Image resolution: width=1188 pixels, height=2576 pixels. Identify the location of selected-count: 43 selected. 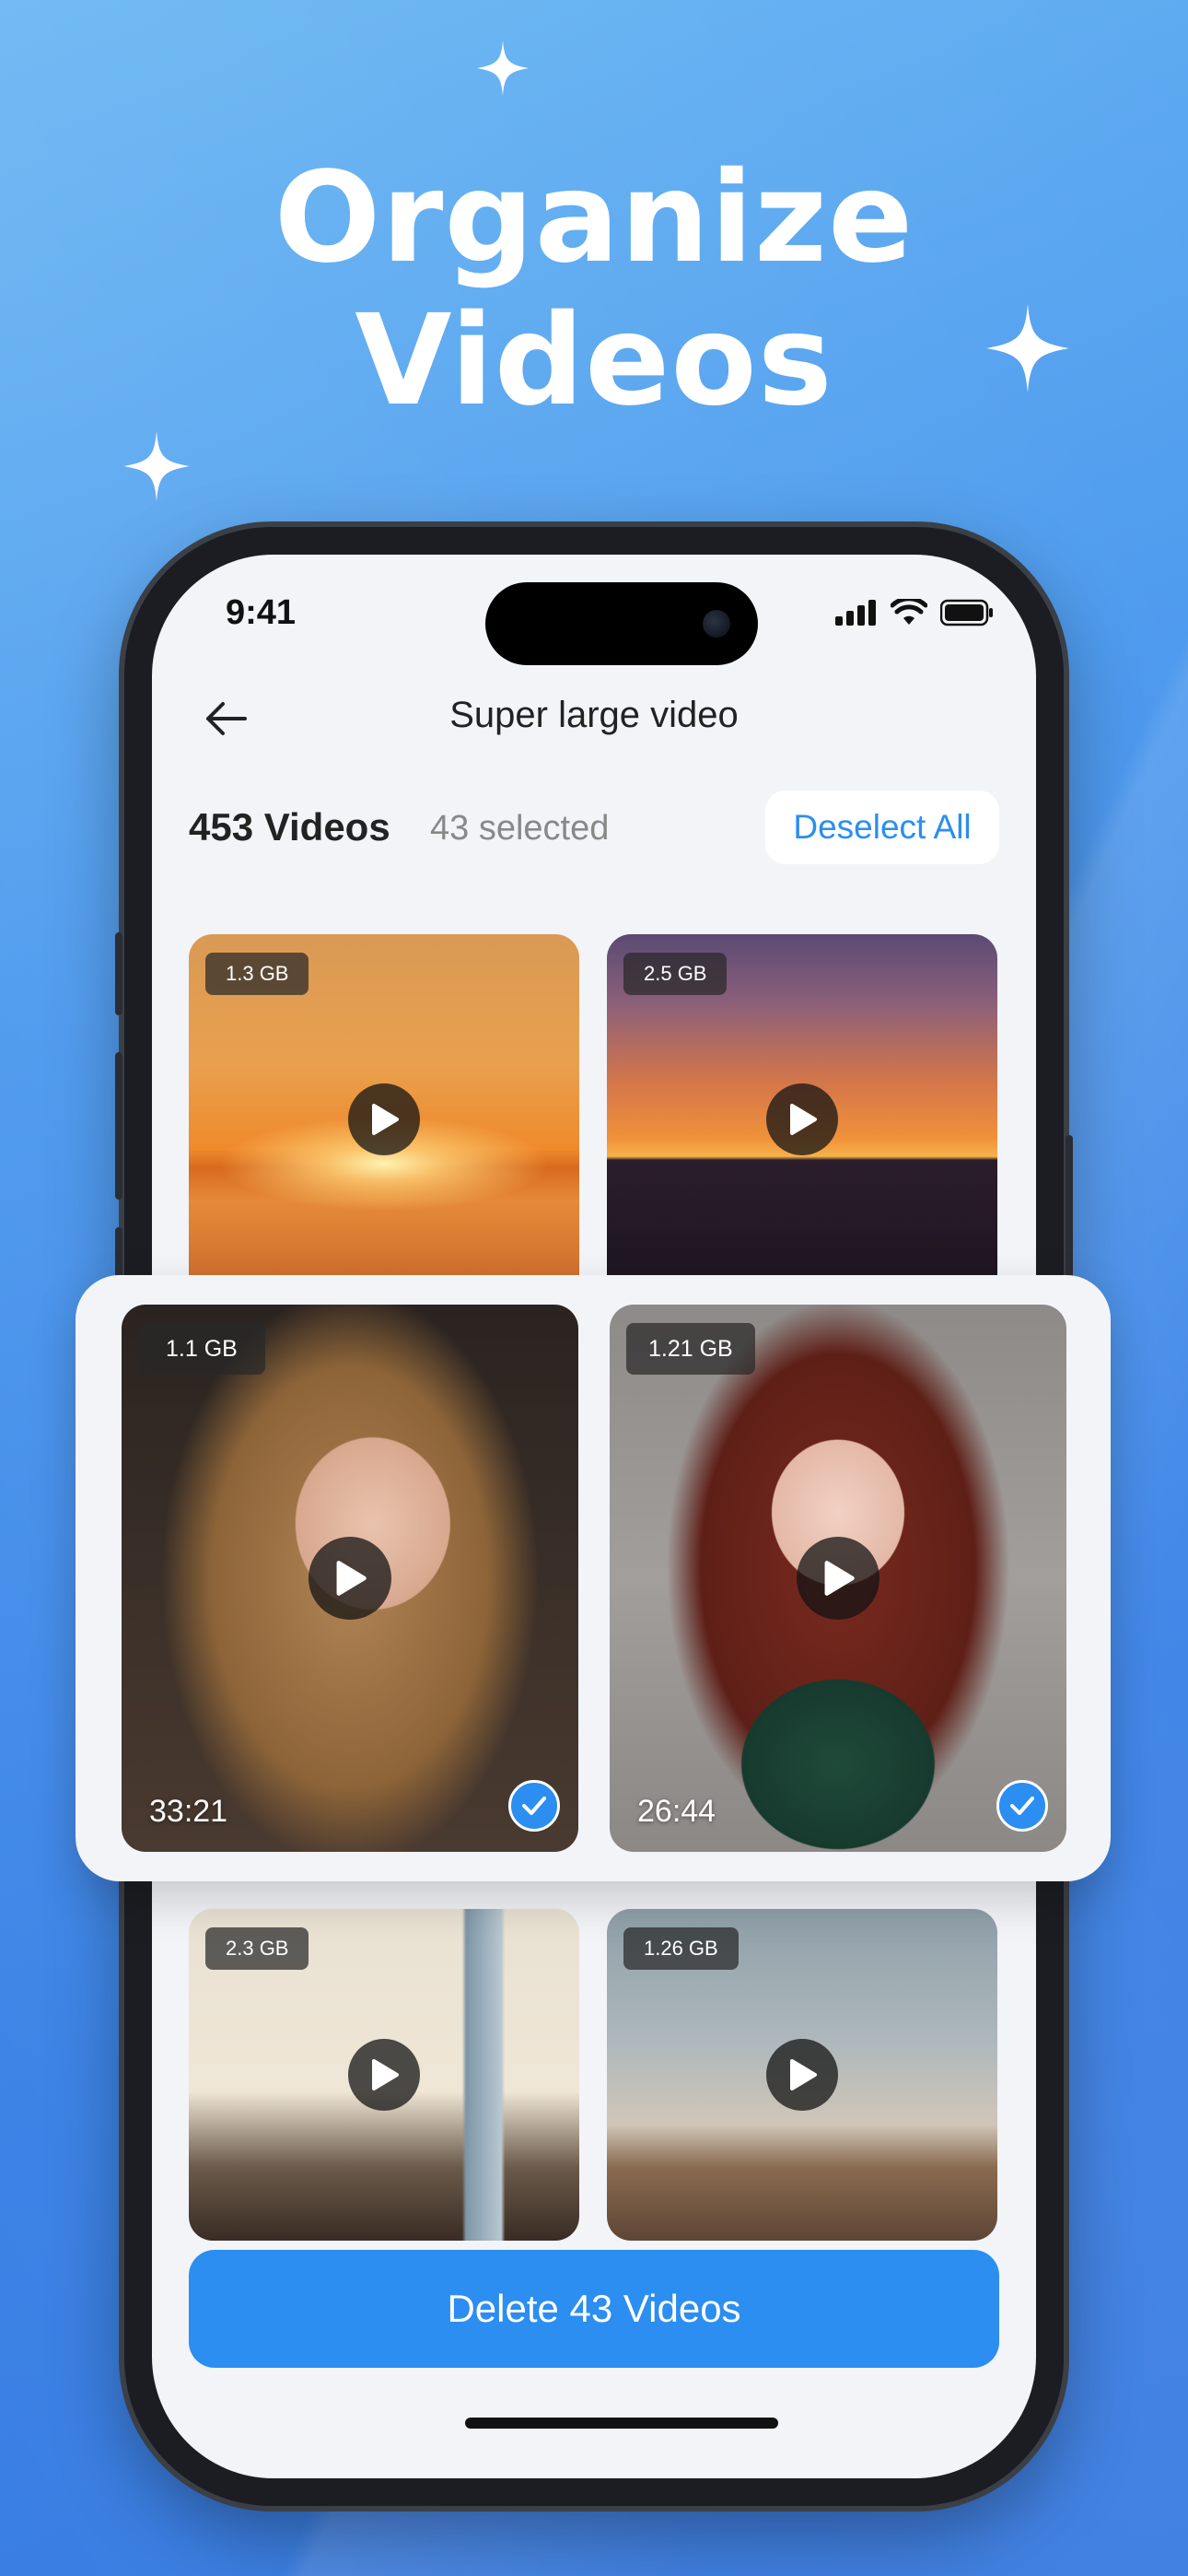
(520, 828).